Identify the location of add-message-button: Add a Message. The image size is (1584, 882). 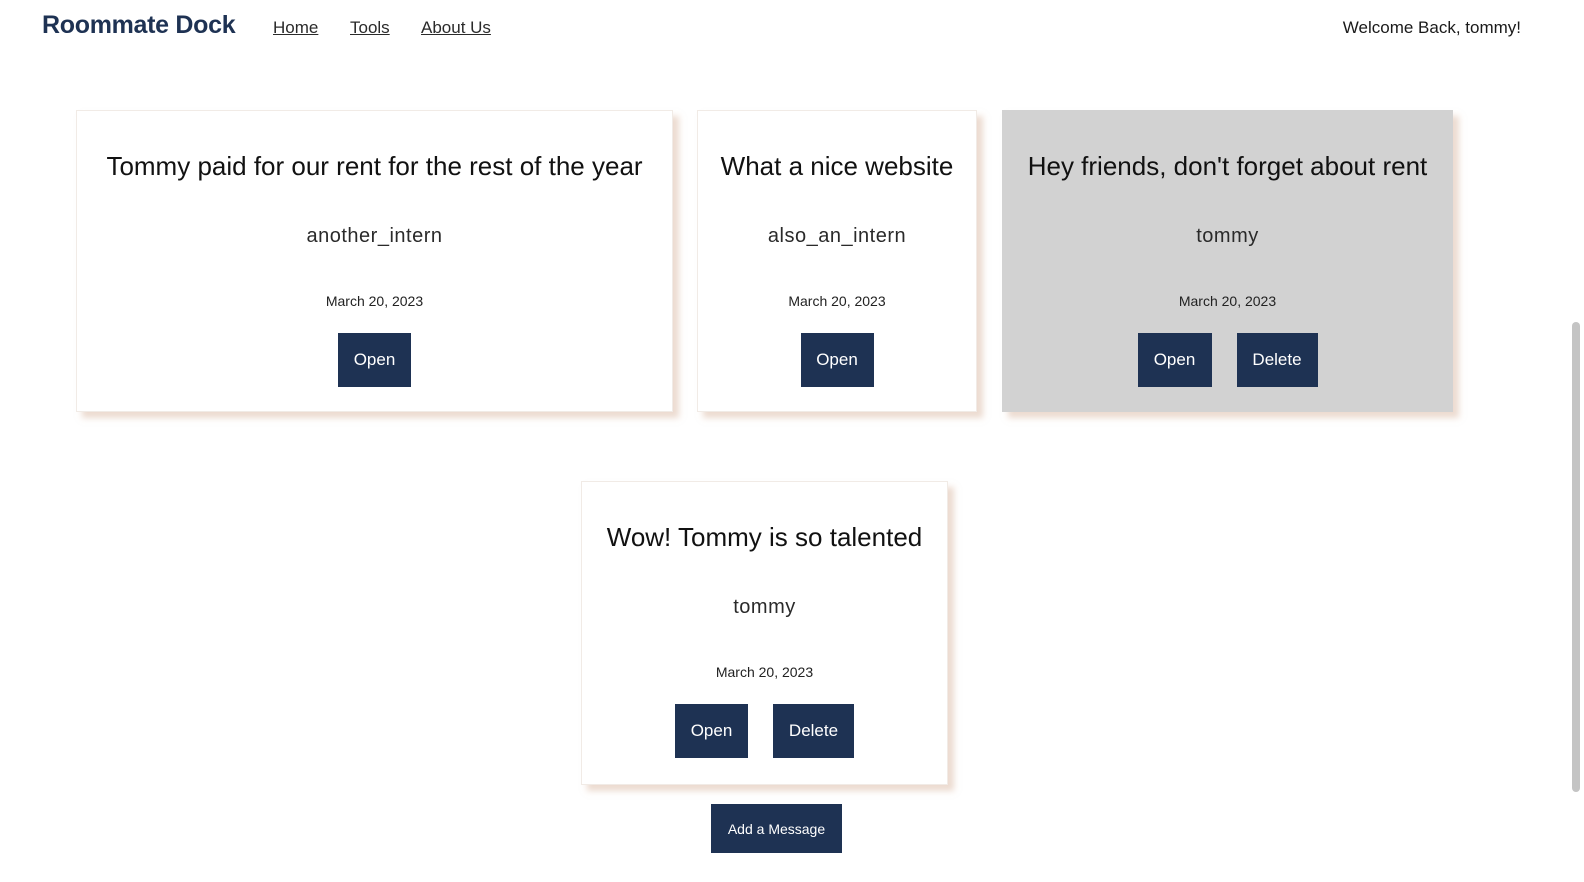
(776, 828).